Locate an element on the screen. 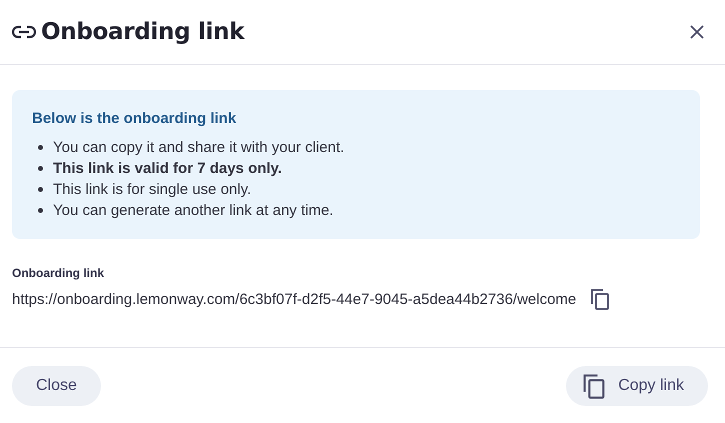 This screenshot has width=725, height=423. info-item: This link is valid for 7 days only. is located at coordinates (167, 168).